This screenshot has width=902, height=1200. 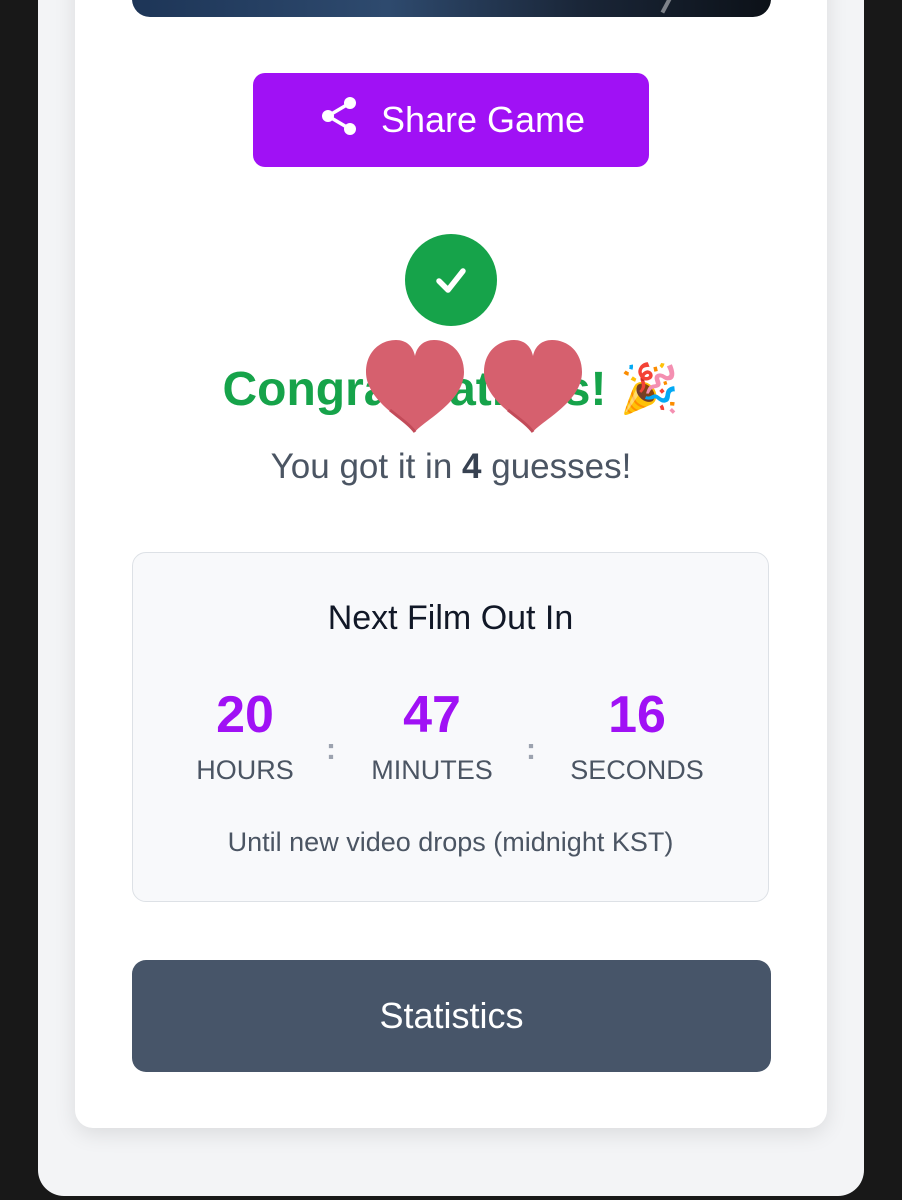 I want to click on seconds-value: 16, so click(x=637, y=715).